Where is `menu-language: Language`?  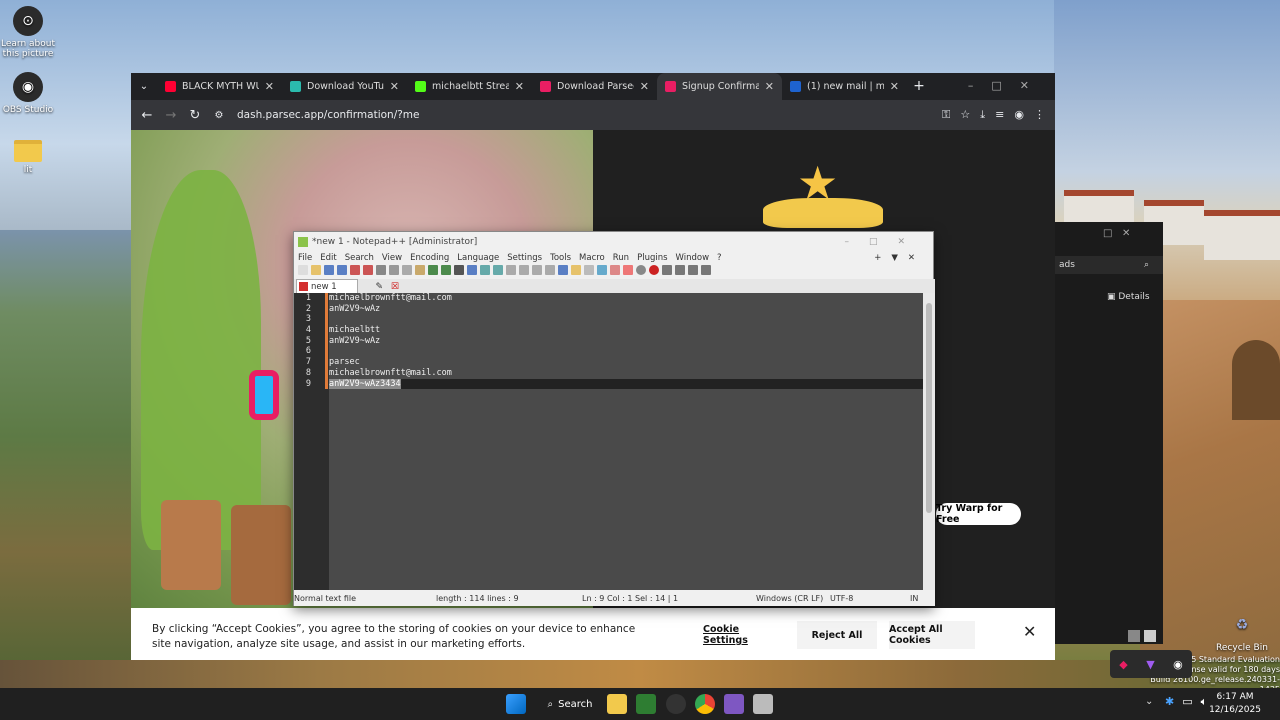
menu-language: Language is located at coordinates (478, 258).